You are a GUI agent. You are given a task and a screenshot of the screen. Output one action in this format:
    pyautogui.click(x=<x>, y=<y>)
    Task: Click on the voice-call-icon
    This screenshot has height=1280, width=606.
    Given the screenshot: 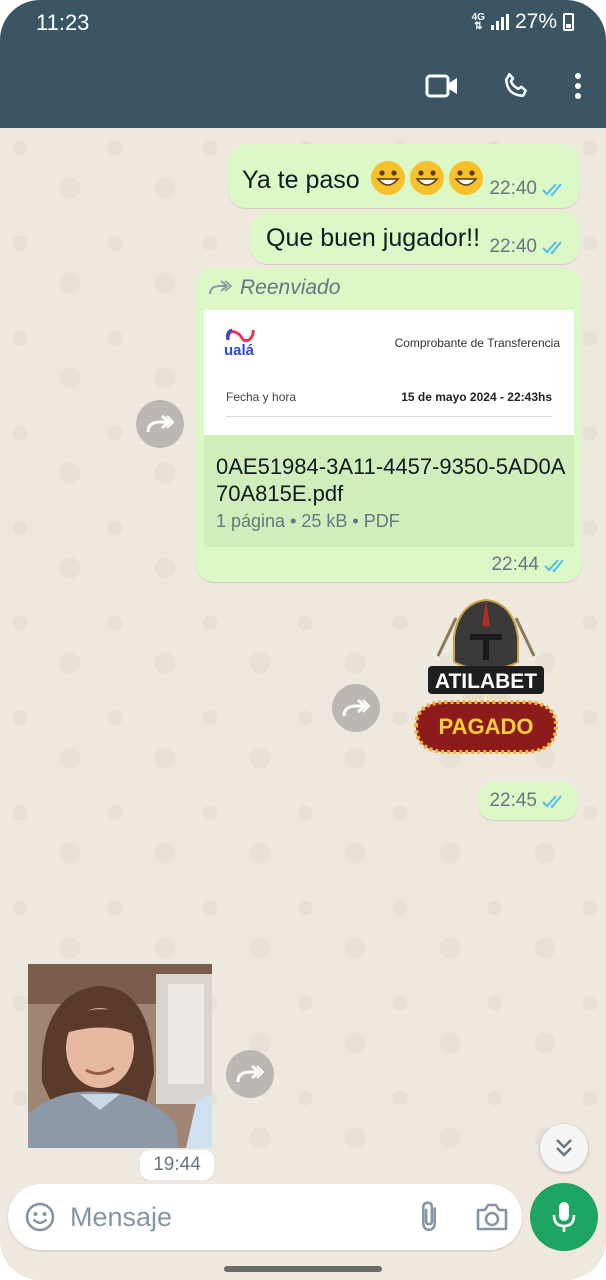 What is the action you would take?
    pyautogui.click(x=516, y=86)
    